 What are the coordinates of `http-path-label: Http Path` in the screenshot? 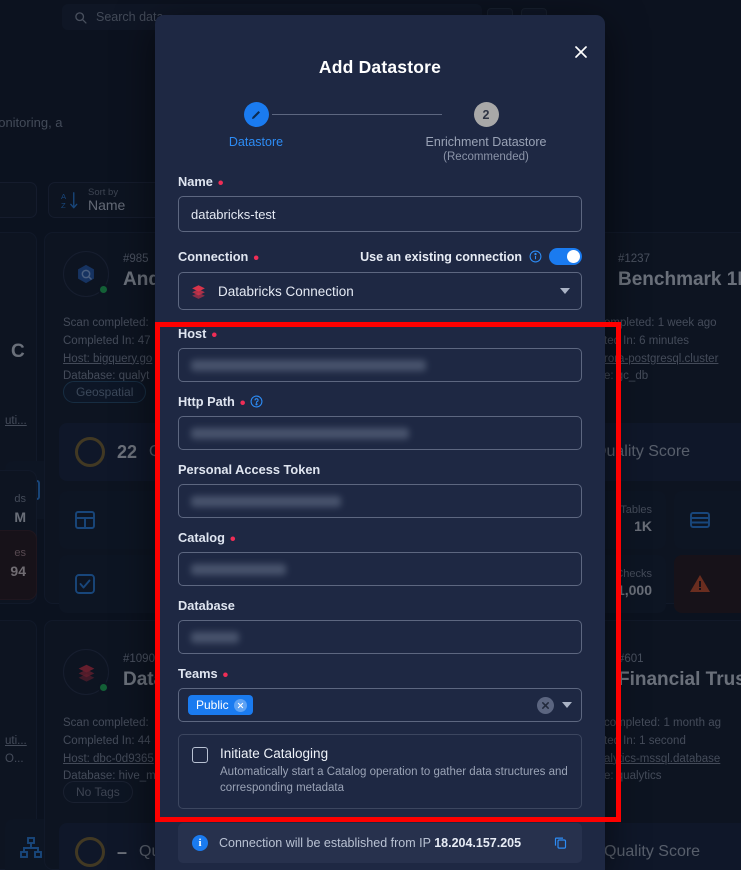 It's located at (206, 401).